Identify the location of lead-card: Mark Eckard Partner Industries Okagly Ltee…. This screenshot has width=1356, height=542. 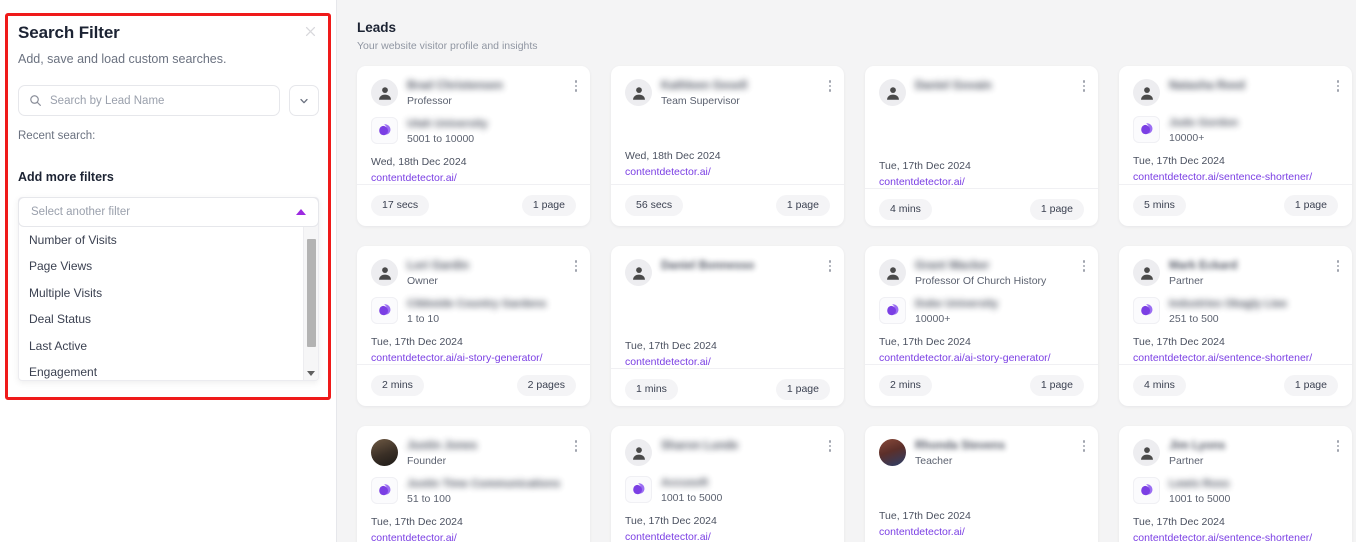
(1235, 326).